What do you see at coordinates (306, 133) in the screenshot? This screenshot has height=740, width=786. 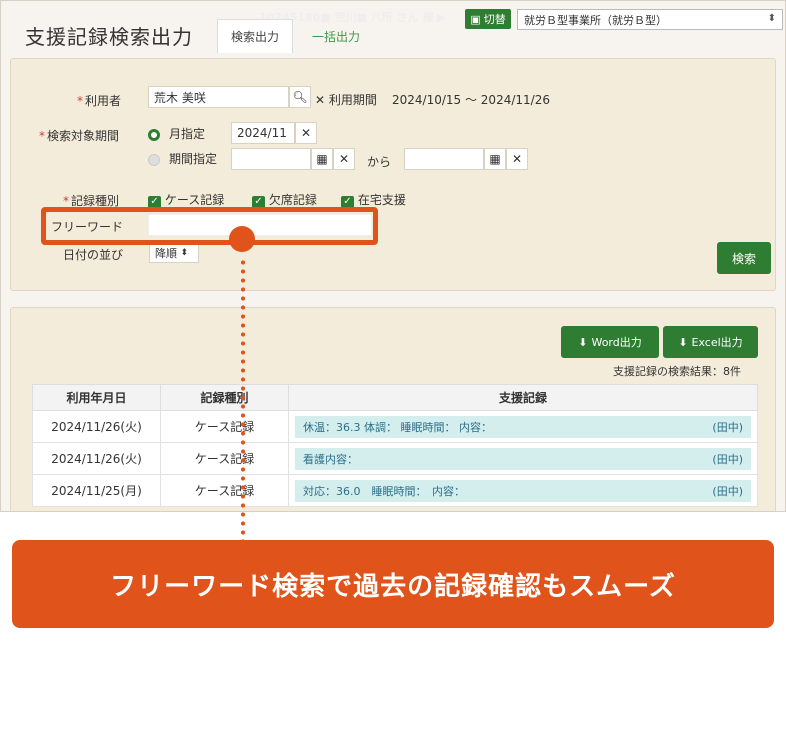 I see `month-clear-icon: ✕` at bounding box center [306, 133].